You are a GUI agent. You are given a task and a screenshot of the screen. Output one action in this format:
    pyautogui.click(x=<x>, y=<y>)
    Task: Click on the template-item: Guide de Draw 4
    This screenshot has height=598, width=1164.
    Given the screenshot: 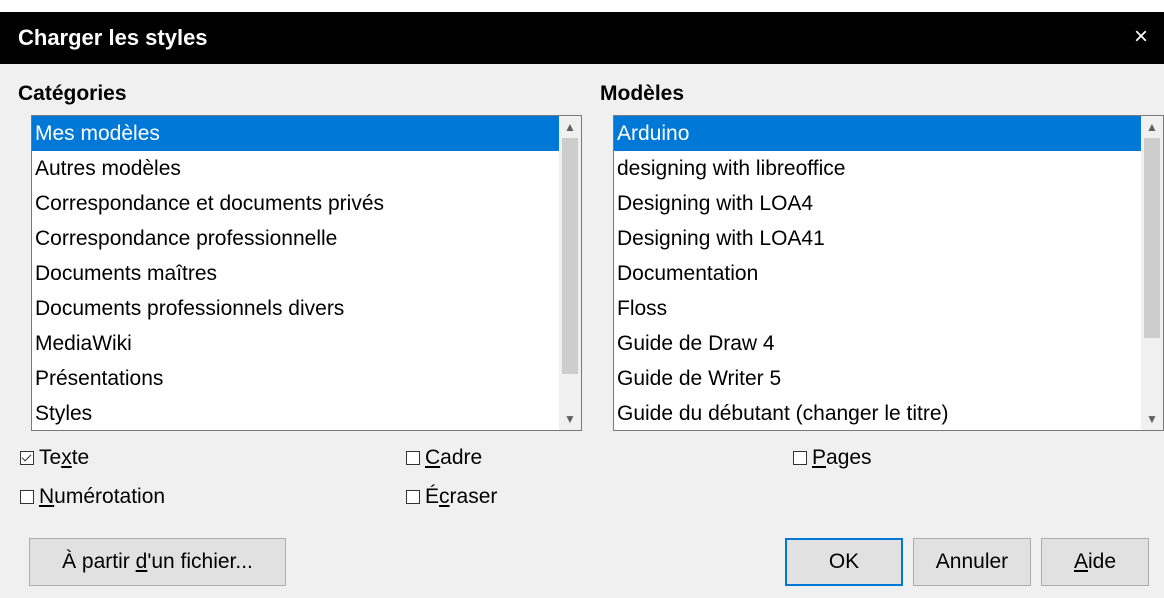 What is the action you would take?
    pyautogui.click(x=877, y=343)
    